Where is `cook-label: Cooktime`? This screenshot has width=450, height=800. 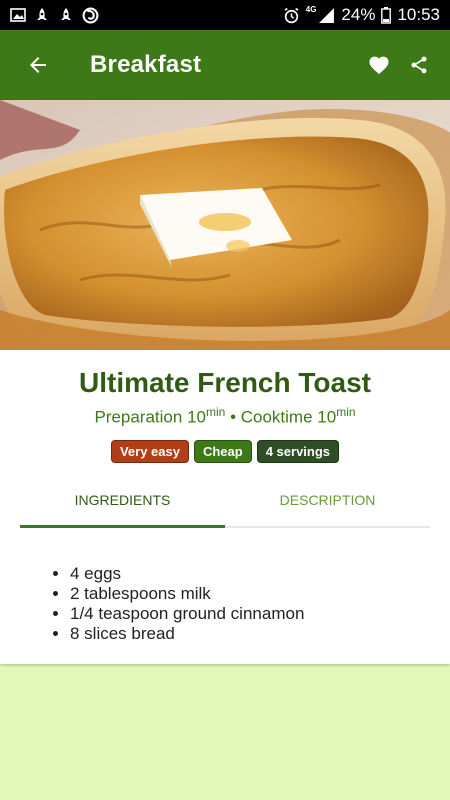 cook-label: Cooktime is located at coordinates (276, 417).